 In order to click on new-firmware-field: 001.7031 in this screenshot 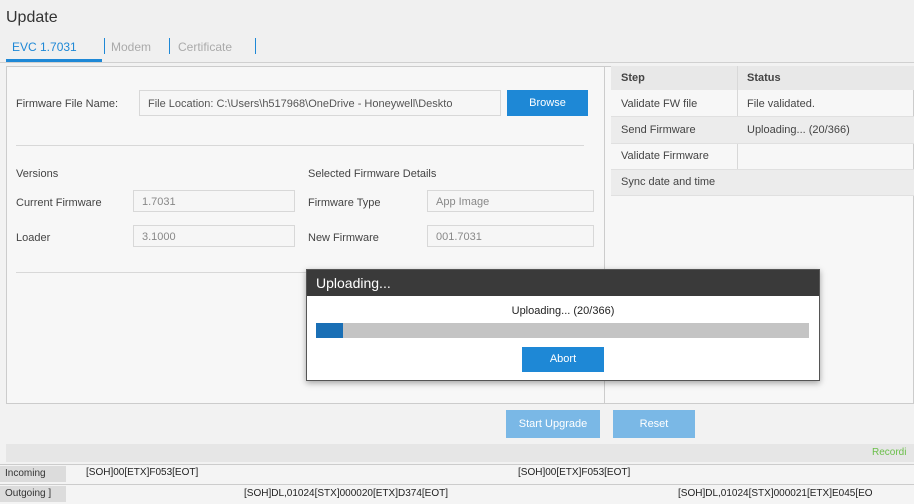, I will do `click(510, 236)`.